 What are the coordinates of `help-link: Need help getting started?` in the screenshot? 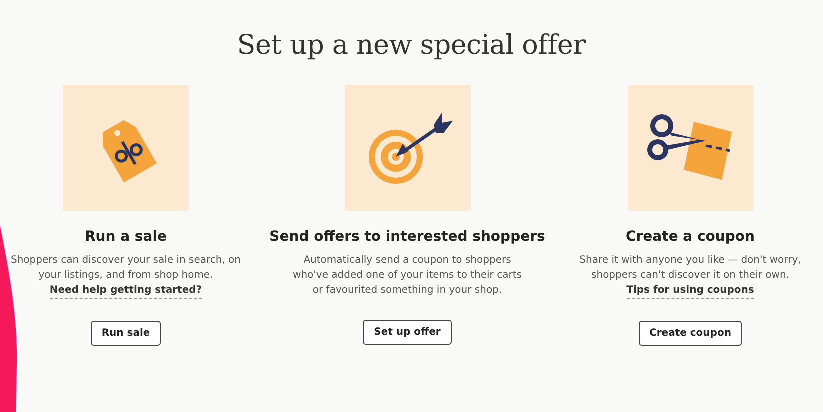 It's located at (126, 291).